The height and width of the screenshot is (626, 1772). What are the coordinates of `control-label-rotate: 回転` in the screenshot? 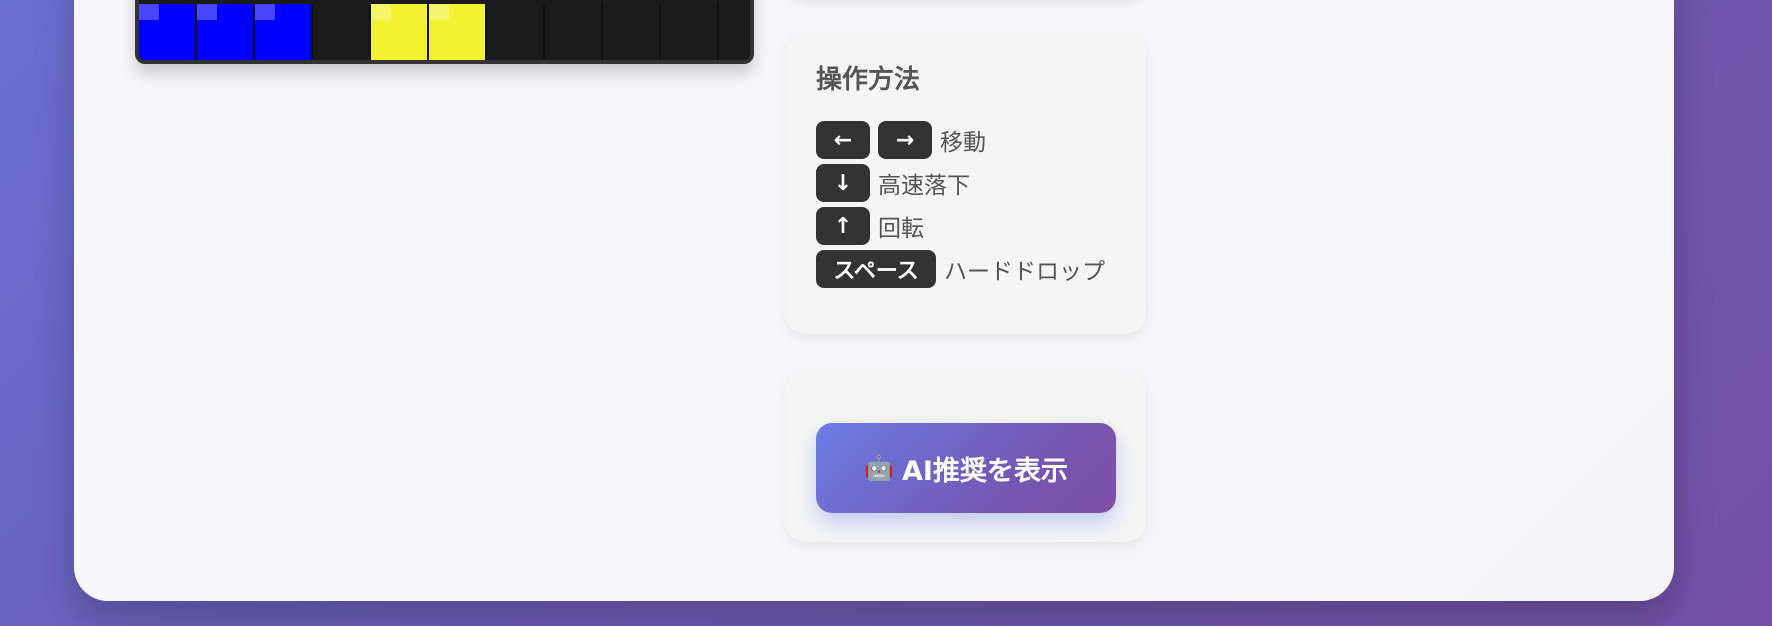 It's located at (901, 229).